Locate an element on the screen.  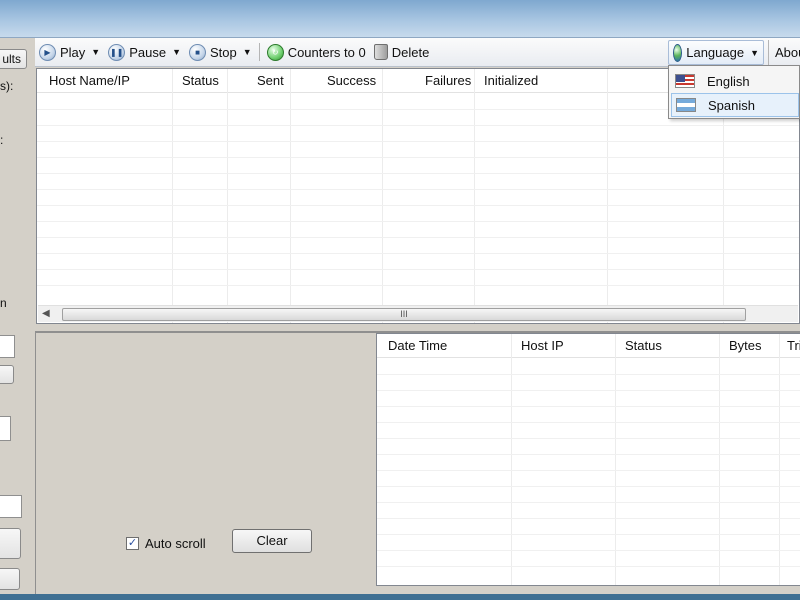
language-option-spanish: Spanish is located at coordinates (735, 105).